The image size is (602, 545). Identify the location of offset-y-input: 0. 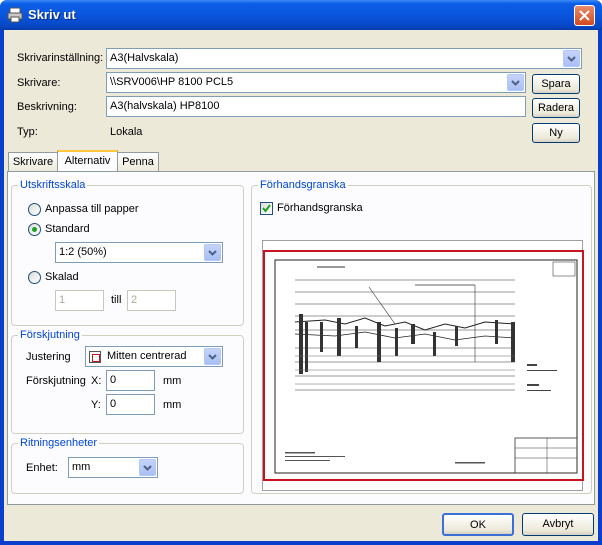
(130, 404).